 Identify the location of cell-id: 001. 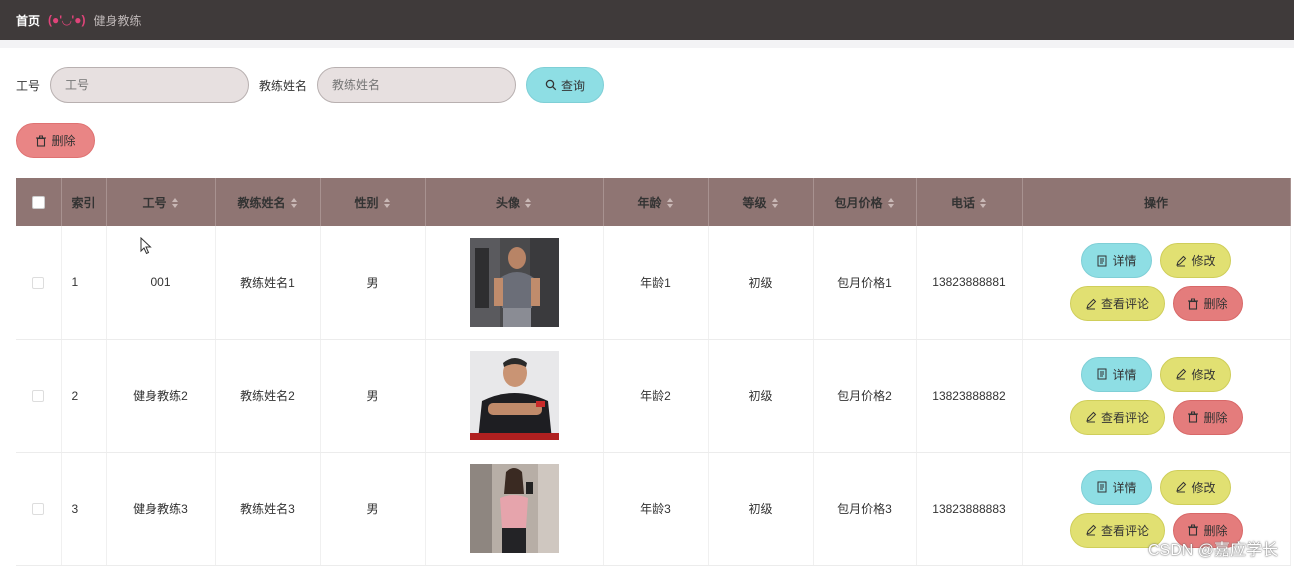
(161, 283).